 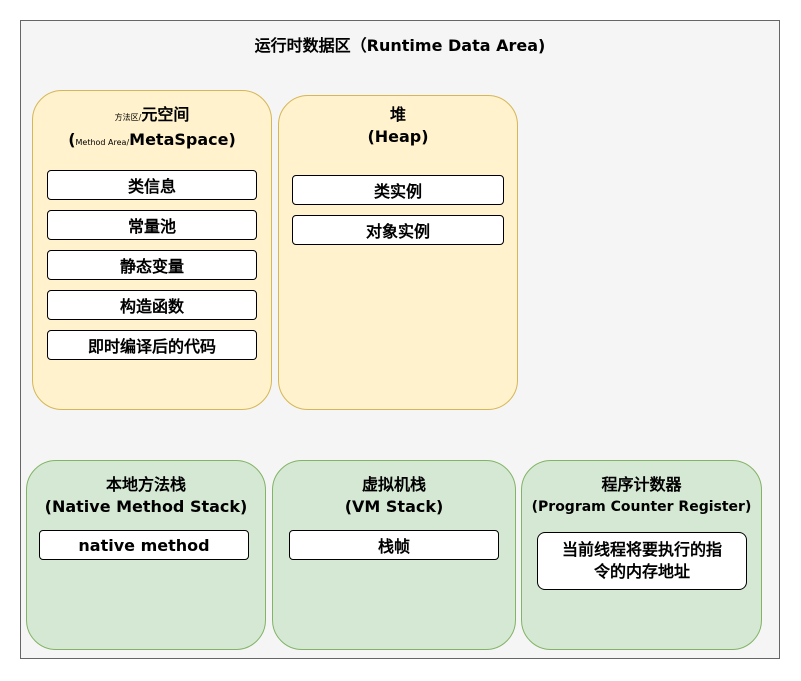 What do you see at coordinates (397, 114) in the screenshot?
I see `heap-title-main: 堆` at bounding box center [397, 114].